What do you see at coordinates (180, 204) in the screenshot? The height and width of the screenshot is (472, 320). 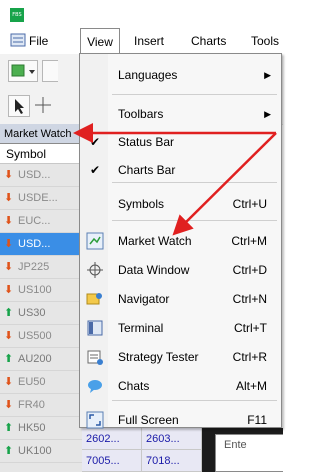 I see `menu-item-symbols: Symbols Ctrl+U` at bounding box center [180, 204].